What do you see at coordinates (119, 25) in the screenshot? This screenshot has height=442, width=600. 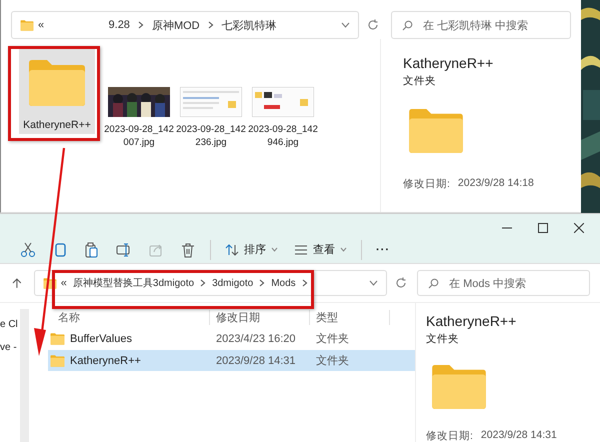 I see `breadcrumb: 9.28` at bounding box center [119, 25].